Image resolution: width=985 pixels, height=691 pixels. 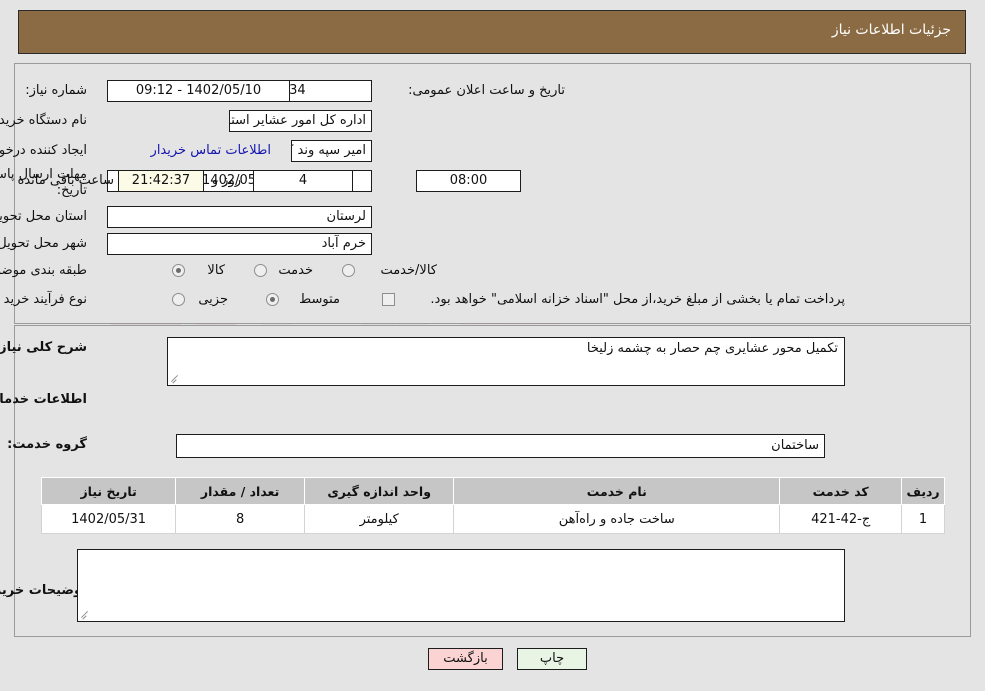 What do you see at coordinates (43, 399) in the screenshot?
I see `services-info-heading: اطلاعات خدمات مورد نیاز` at bounding box center [43, 399].